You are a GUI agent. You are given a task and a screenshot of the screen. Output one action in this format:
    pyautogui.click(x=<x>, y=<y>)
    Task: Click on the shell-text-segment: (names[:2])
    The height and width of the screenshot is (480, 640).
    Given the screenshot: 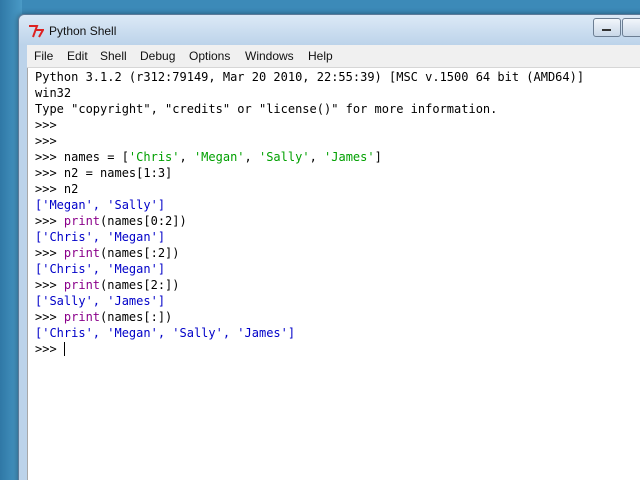 What is the action you would take?
    pyautogui.click(x=140, y=253)
    